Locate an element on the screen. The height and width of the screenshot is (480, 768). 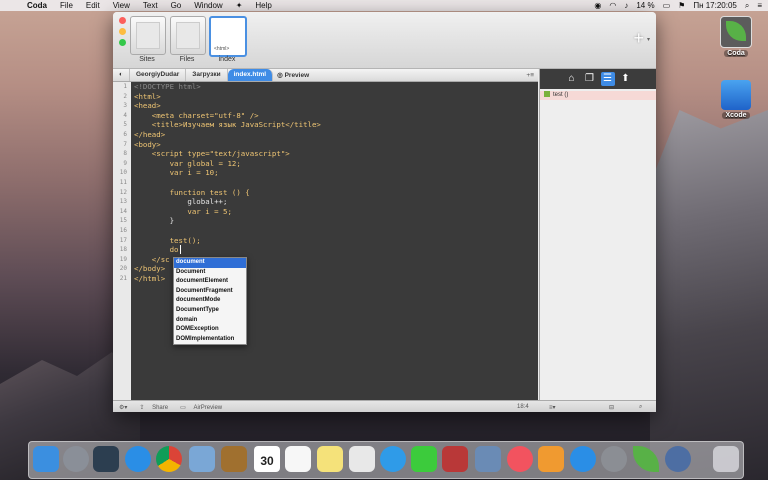
code-line: <meta charset="utf-8" /> is located at coordinates (334, 116).